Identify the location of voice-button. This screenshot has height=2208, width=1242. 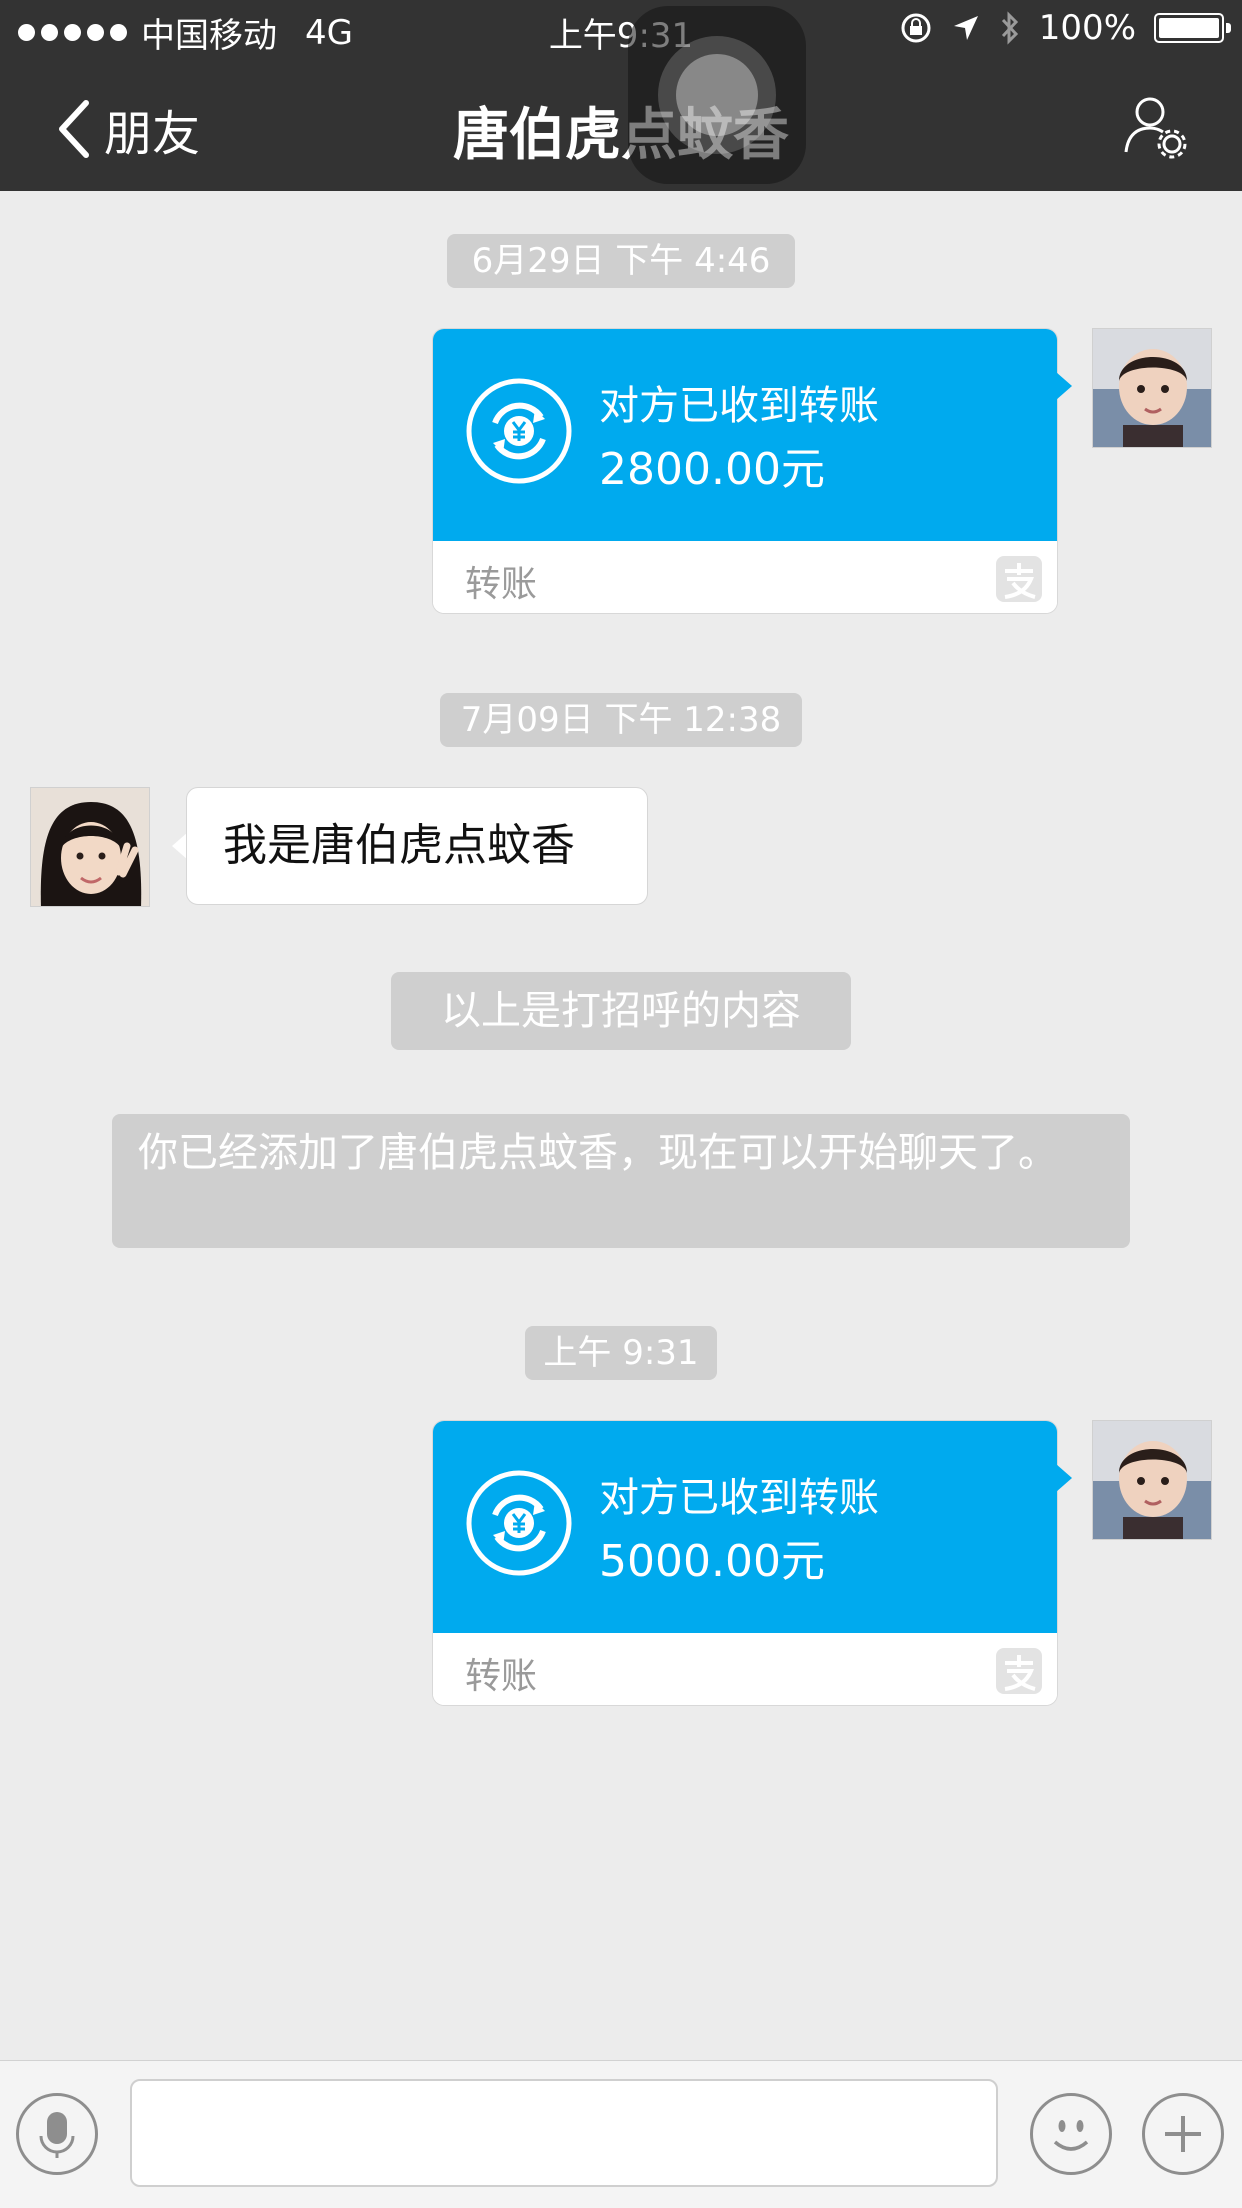
(57, 2134).